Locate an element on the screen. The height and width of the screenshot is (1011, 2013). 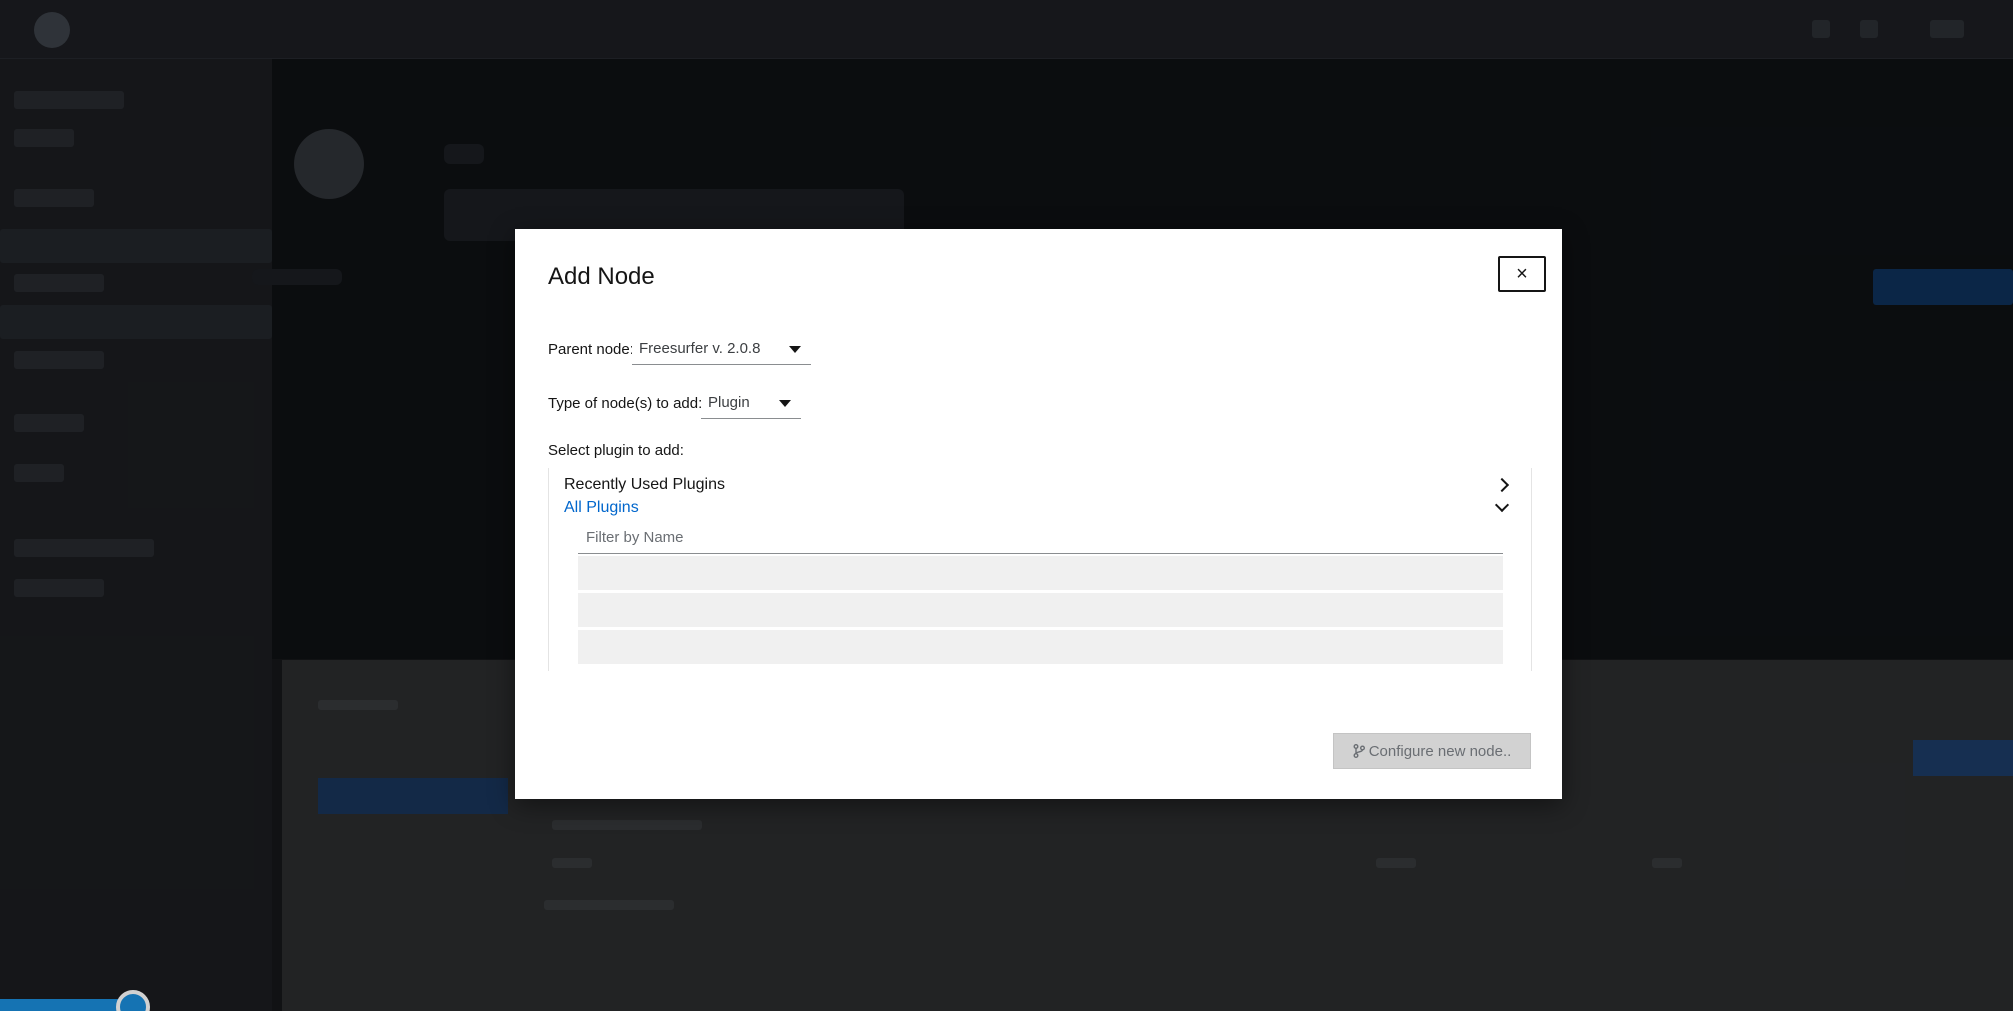
node-type-value: Plugin is located at coordinates (729, 402).